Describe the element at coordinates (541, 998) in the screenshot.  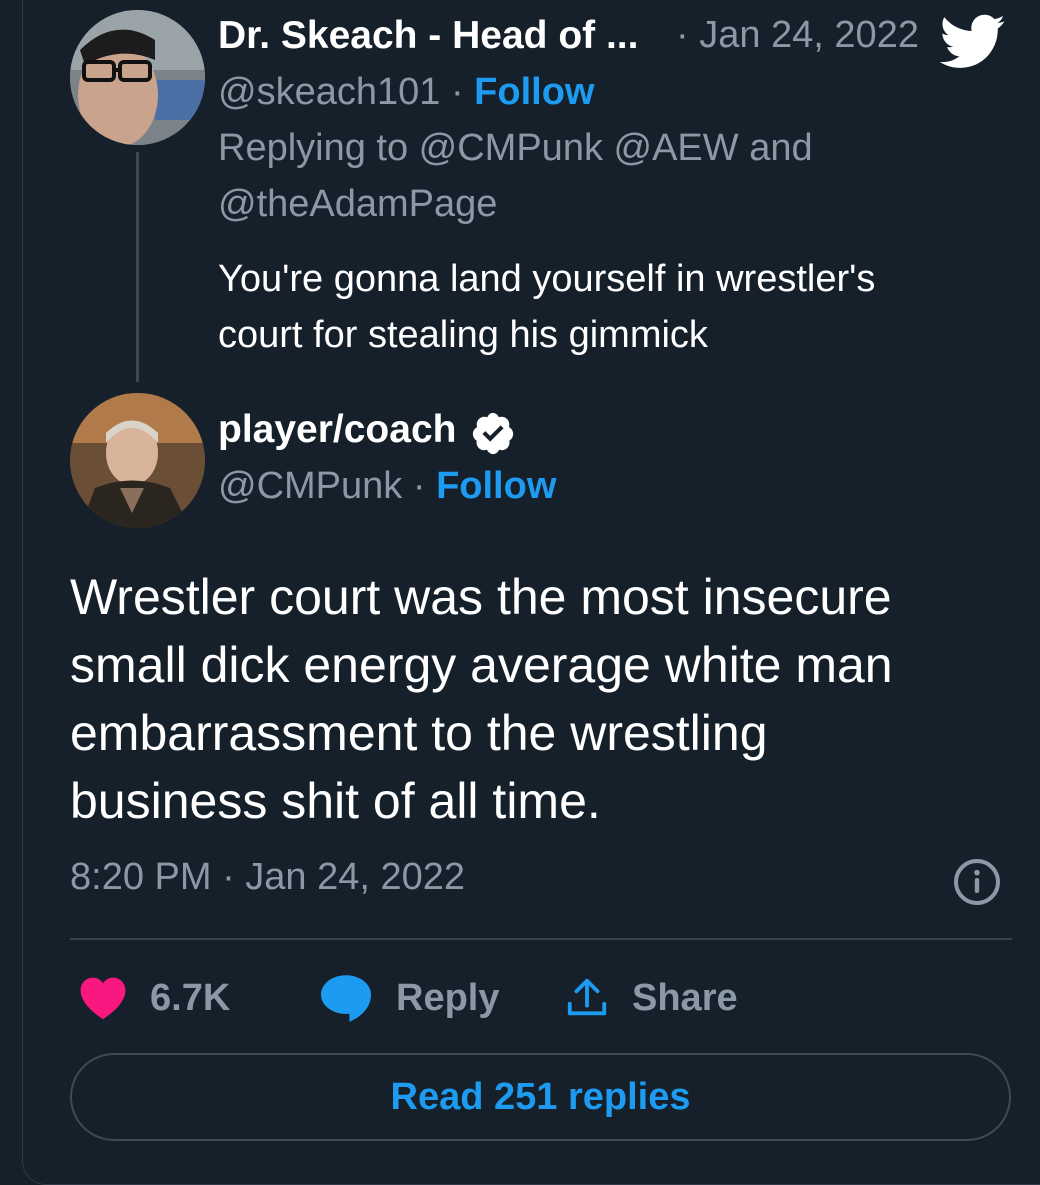
I see `tweet-actions: 6.7K Reply Share` at that location.